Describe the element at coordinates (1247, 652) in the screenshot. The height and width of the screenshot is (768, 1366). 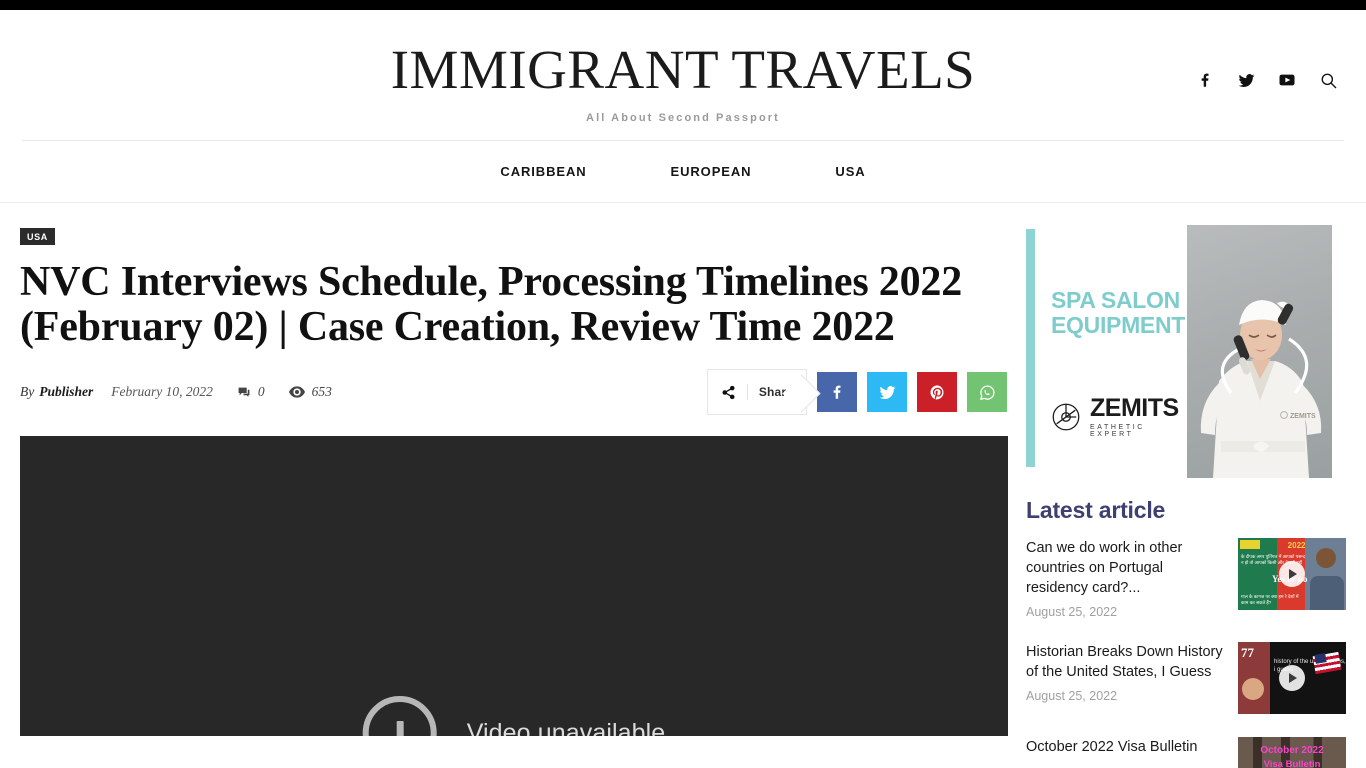
I see `thumb-logo: 77` at that location.